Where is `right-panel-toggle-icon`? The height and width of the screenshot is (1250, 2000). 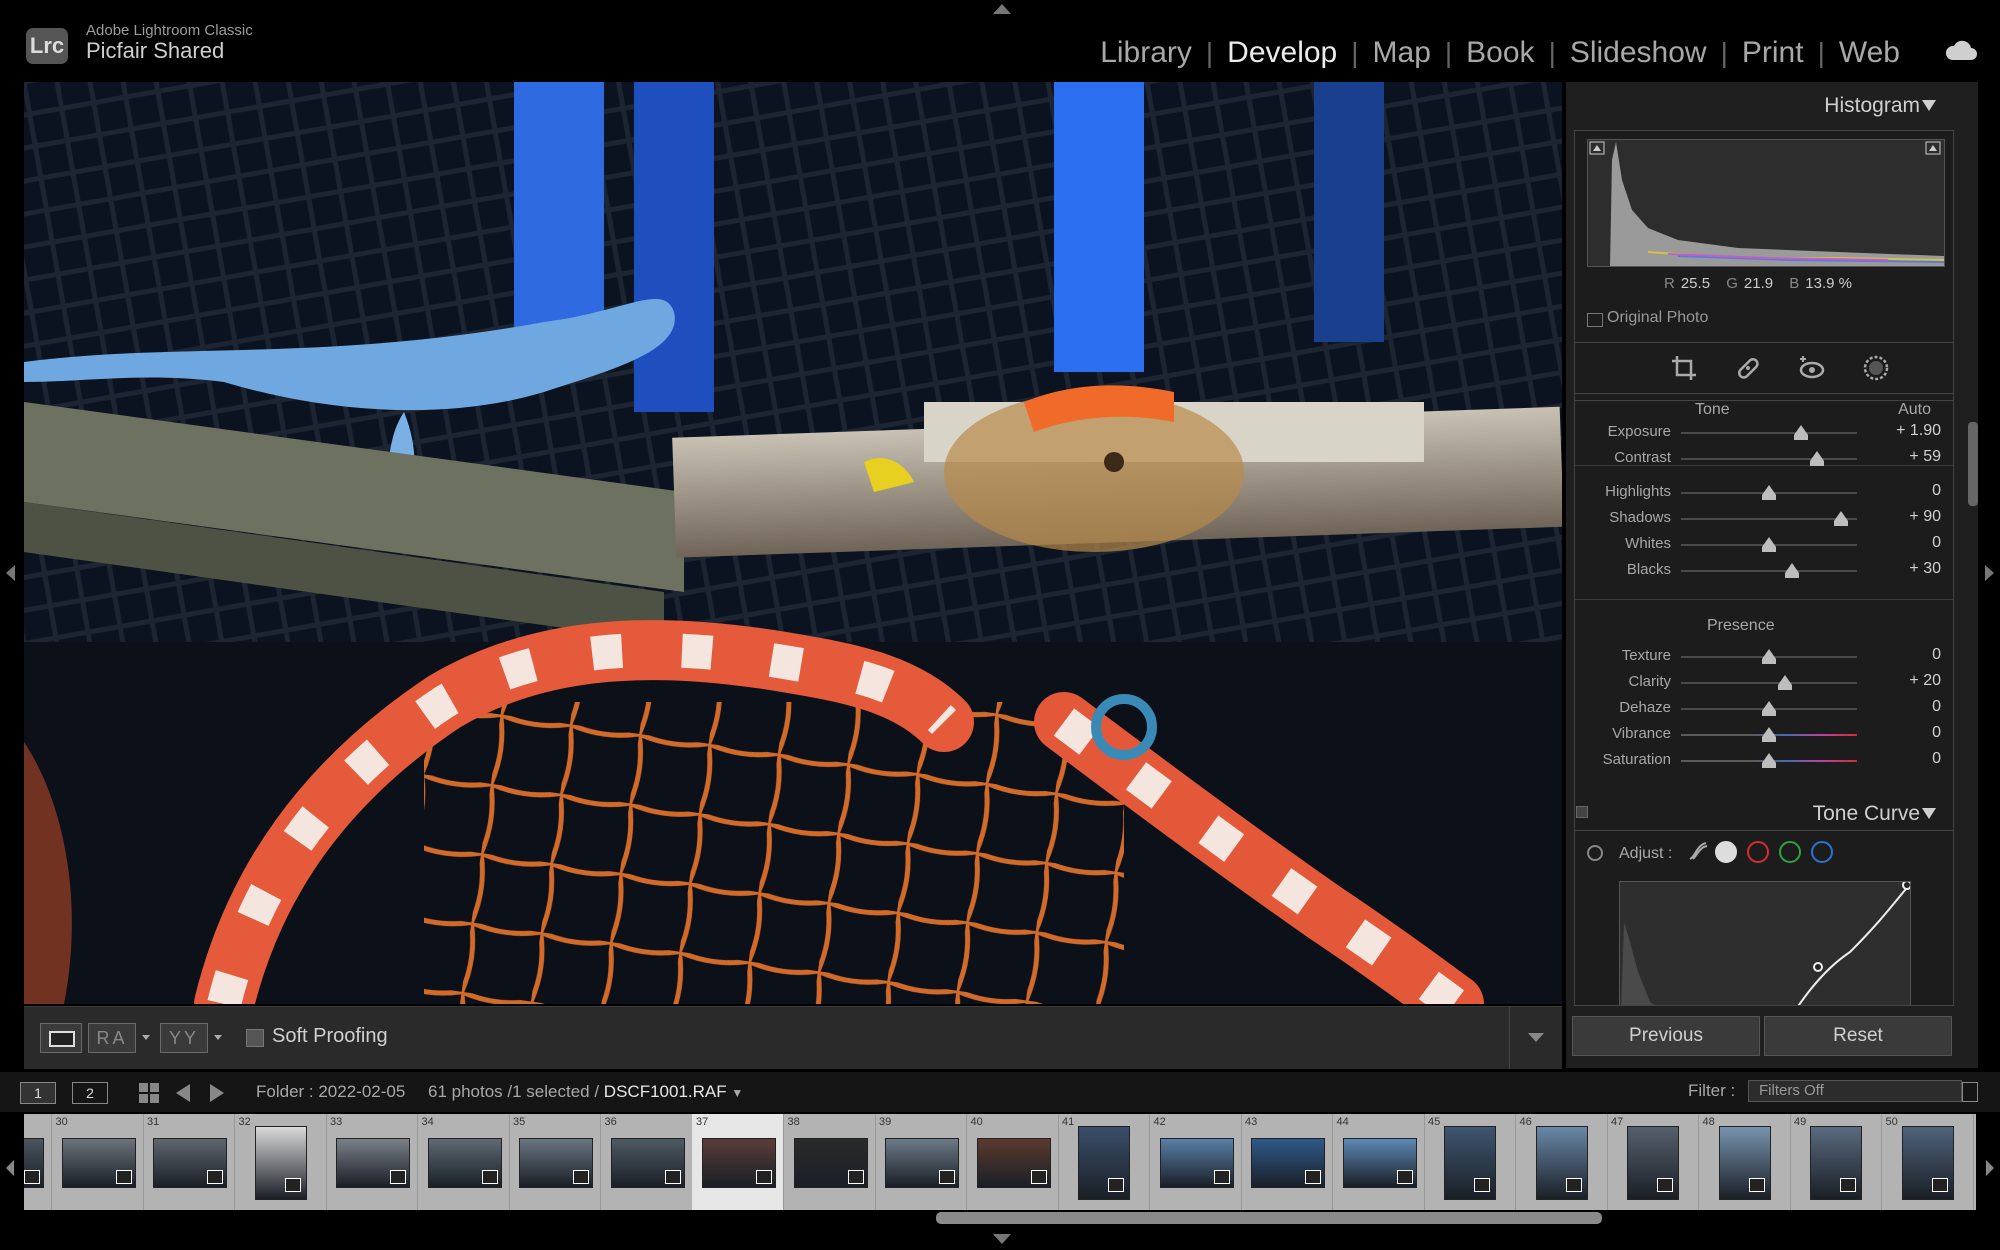 right-panel-toggle-icon is located at coordinates (1989, 573).